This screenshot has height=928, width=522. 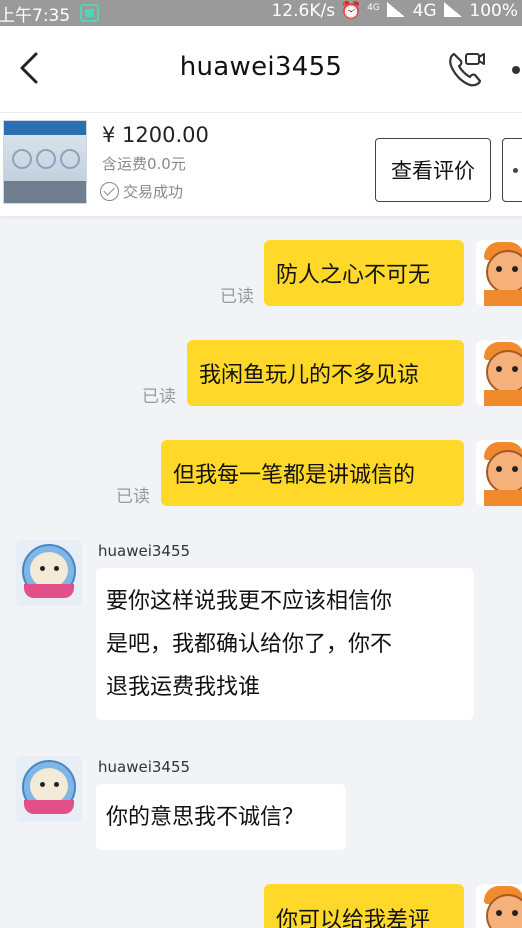 I want to click on message-line: 要你这样说我更不应该相信你, so click(x=249, y=601).